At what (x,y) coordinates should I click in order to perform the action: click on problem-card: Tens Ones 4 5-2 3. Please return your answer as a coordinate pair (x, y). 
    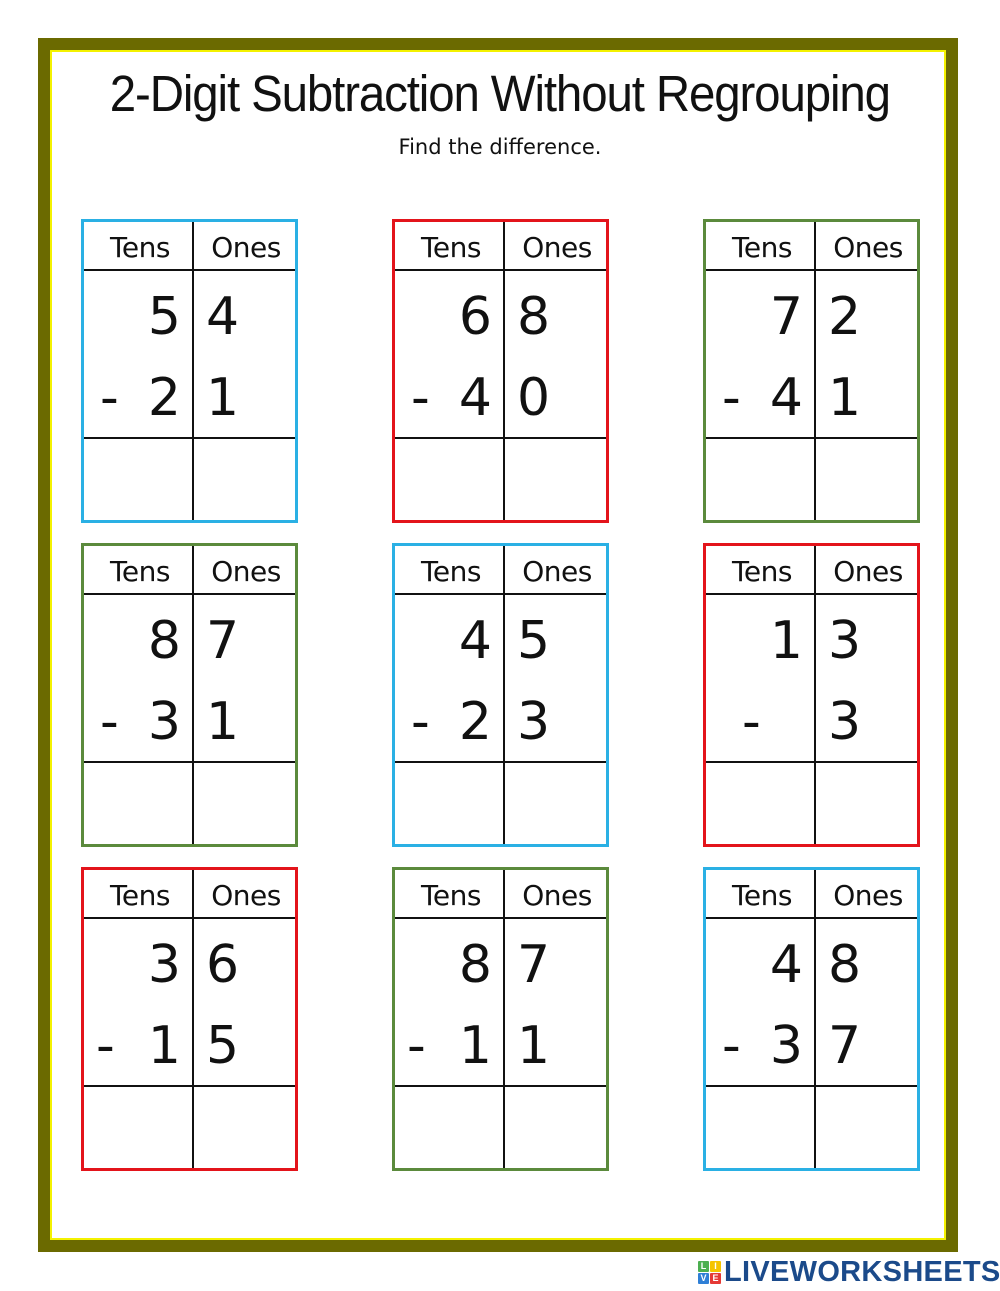
    Looking at the image, I should click on (500, 695).